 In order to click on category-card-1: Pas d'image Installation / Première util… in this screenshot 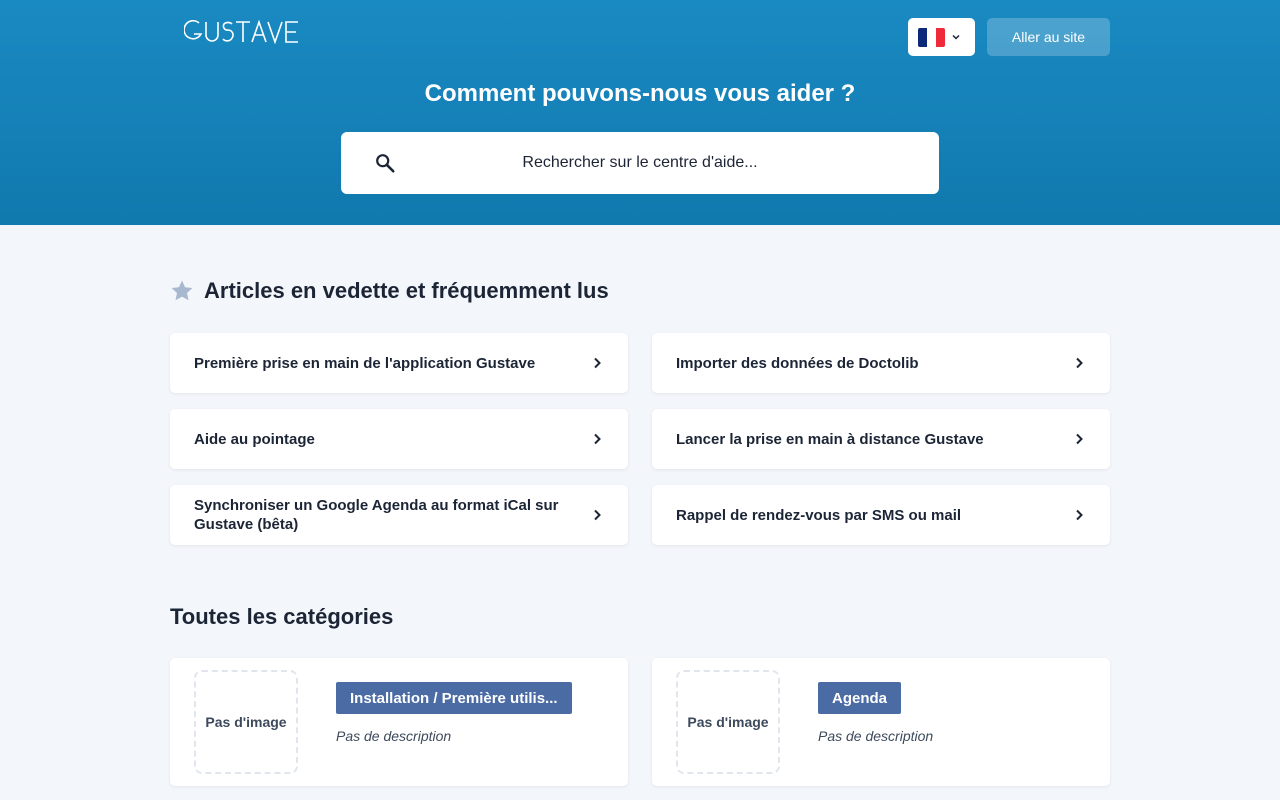, I will do `click(399, 722)`.